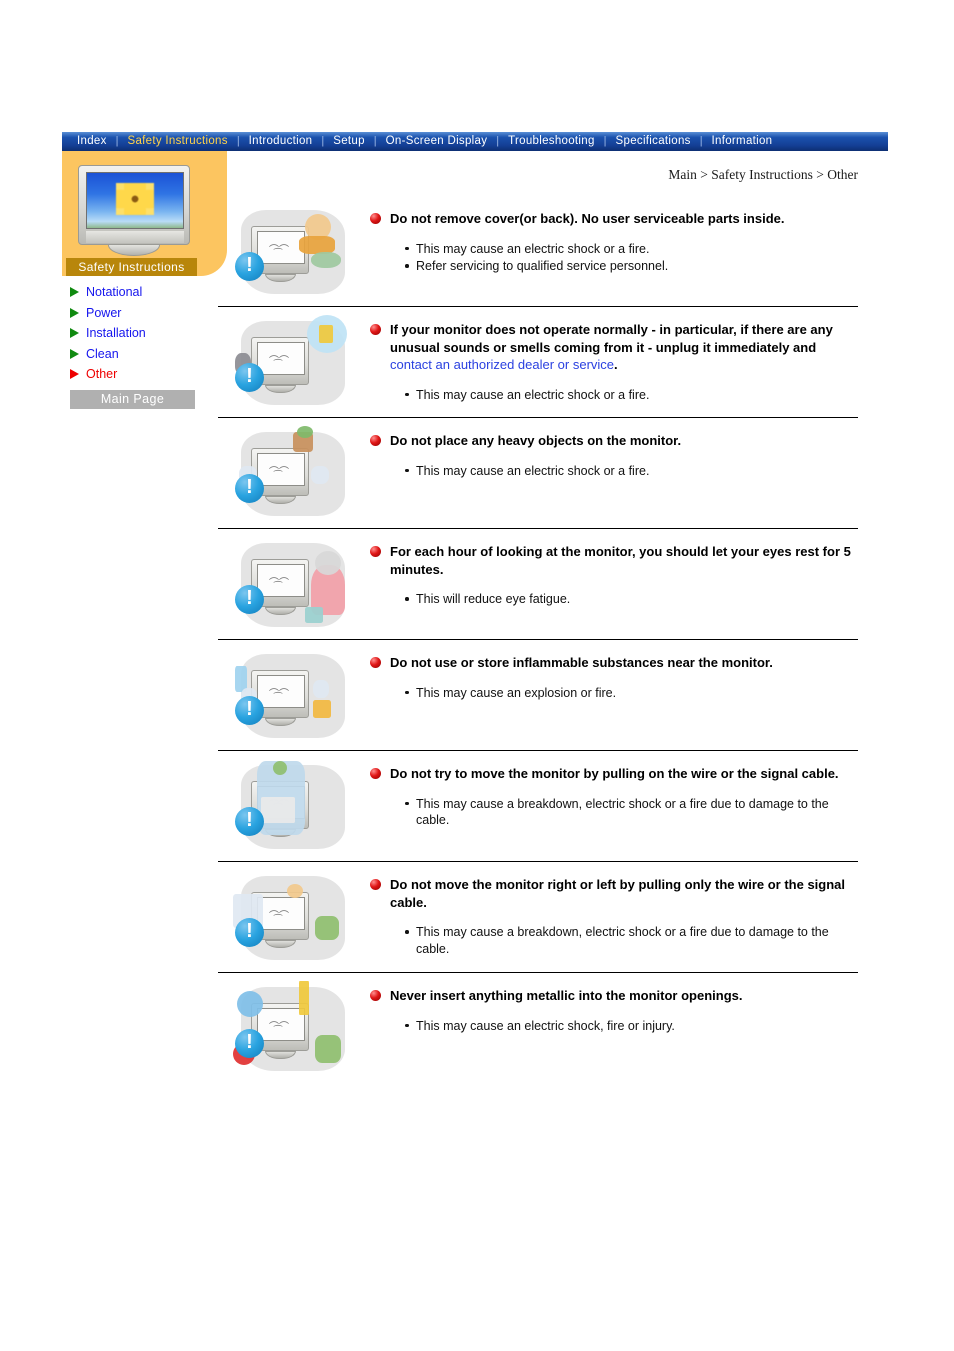 The image size is (954, 1351). I want to click on monitor-cover-removal-warning-illustration: ⌒⌒ ⁀!, so click(292, 250).